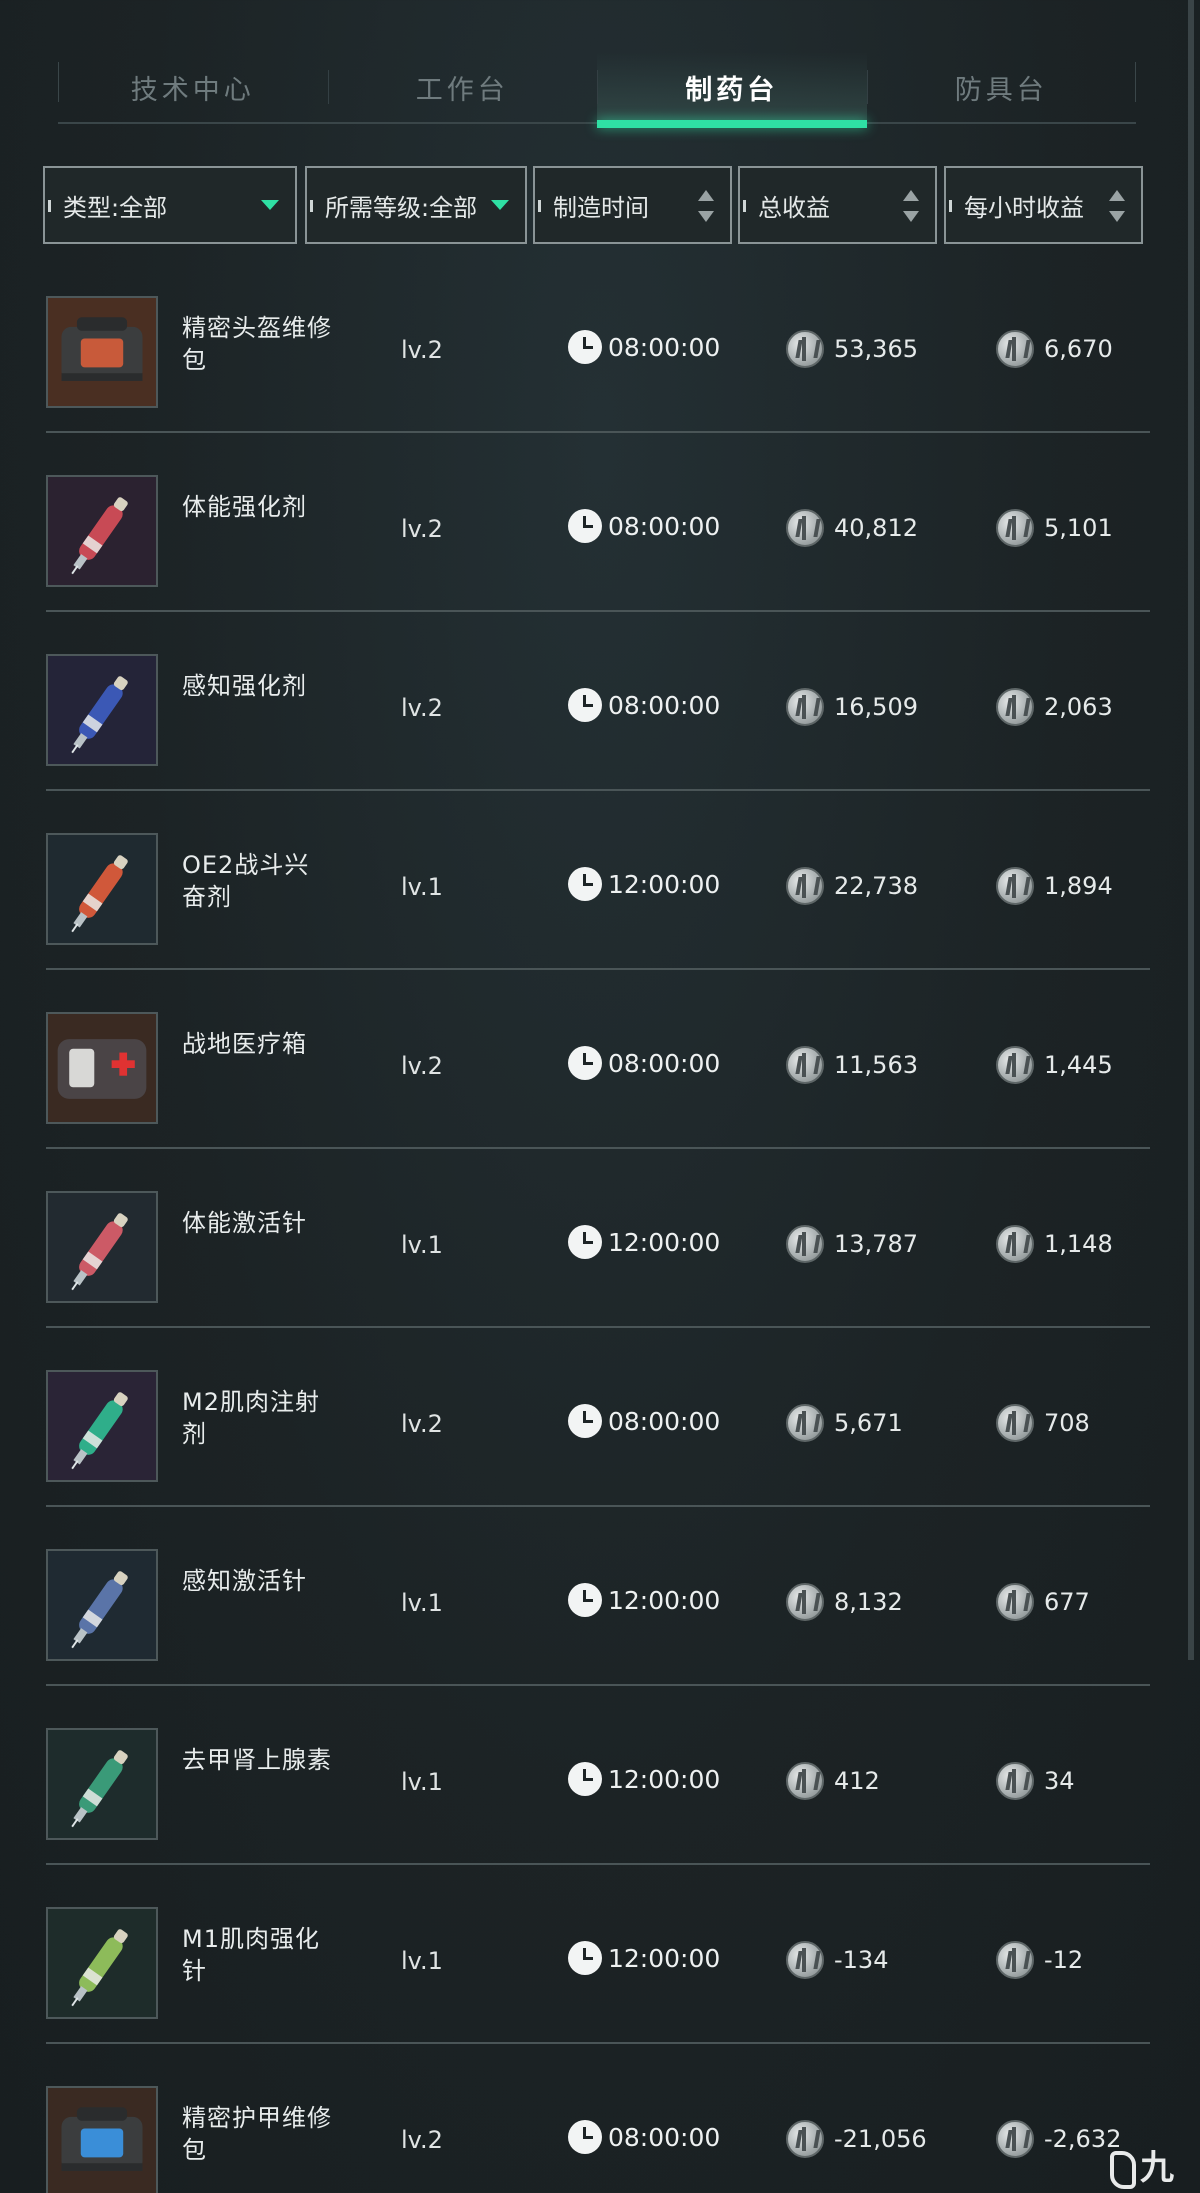 The width and height of the screenshot is (1200, 2193). Describe the element at coordinates (1043, 1602) in the screenshot. I see `hourly-profit: 677` at that location.